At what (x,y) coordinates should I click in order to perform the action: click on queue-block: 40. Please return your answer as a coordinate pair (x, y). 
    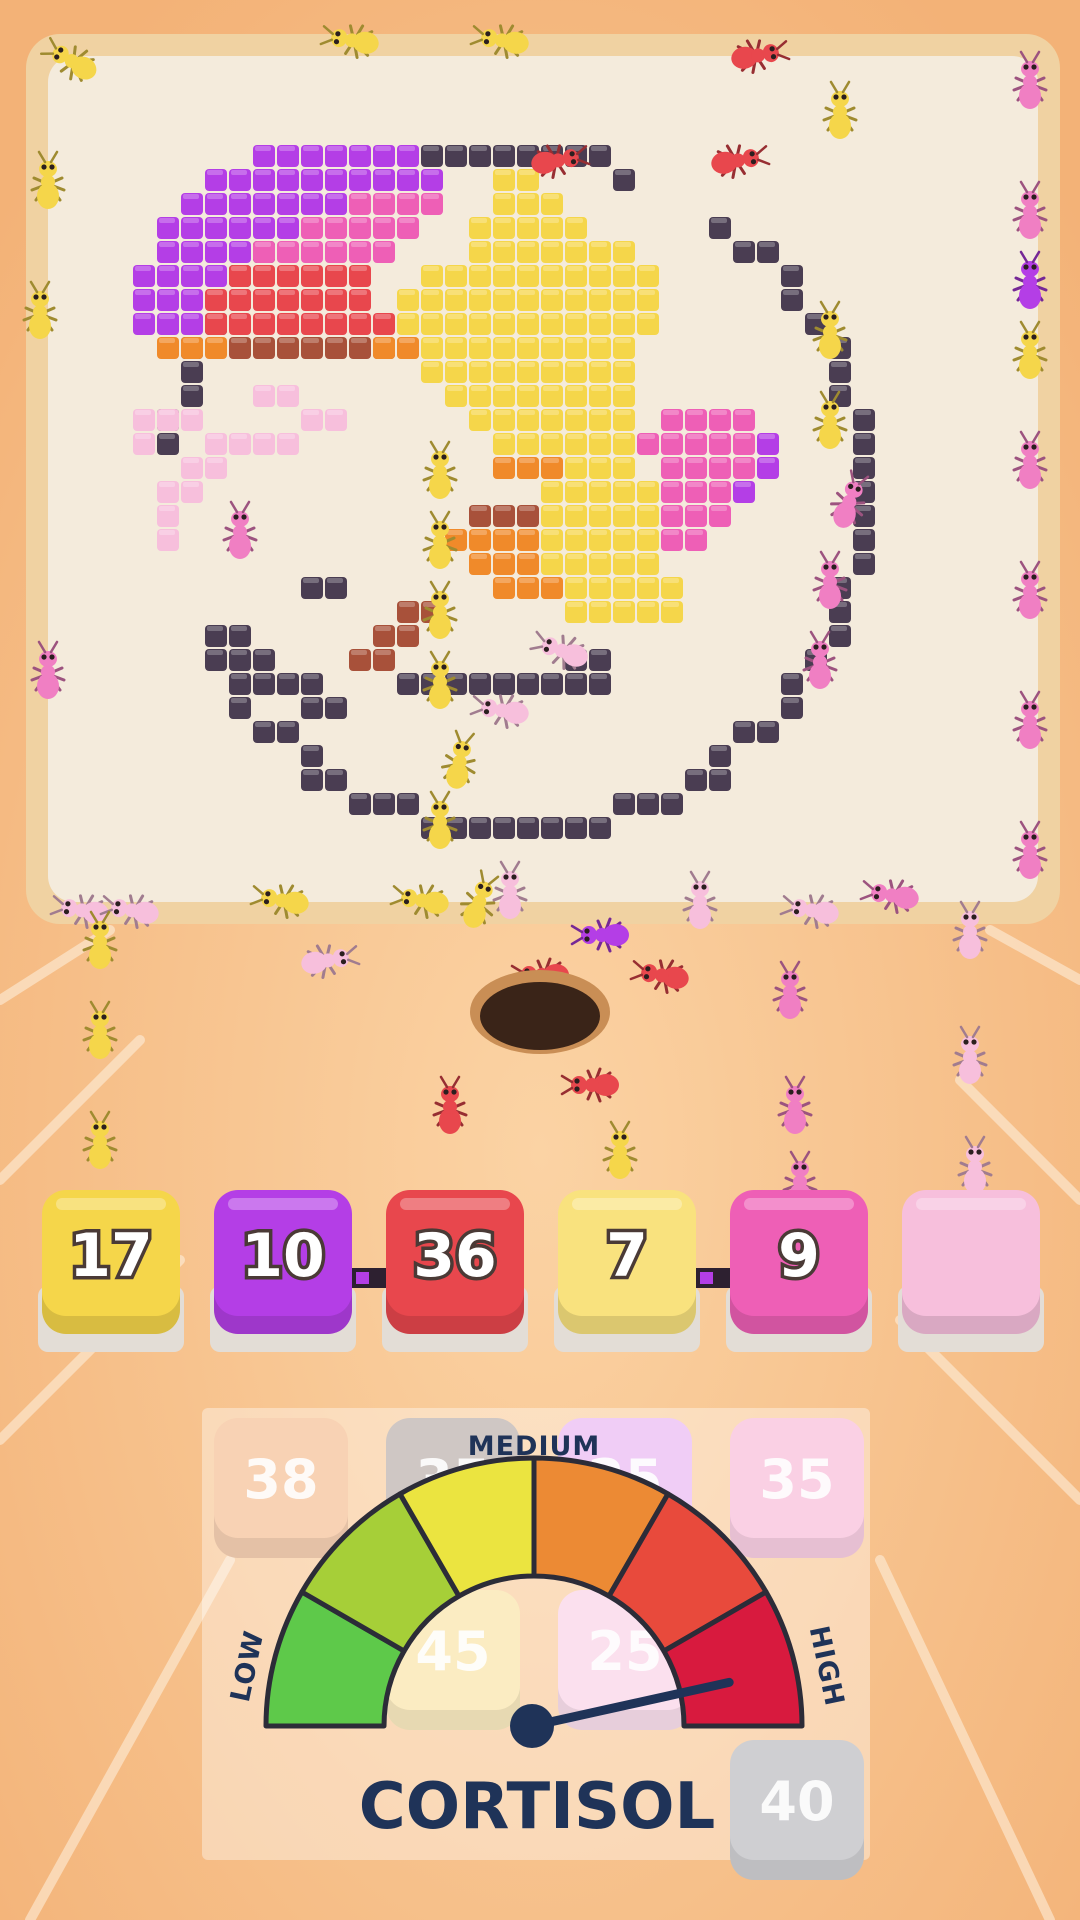
    Looking at the image, I should click on (797, 1810).